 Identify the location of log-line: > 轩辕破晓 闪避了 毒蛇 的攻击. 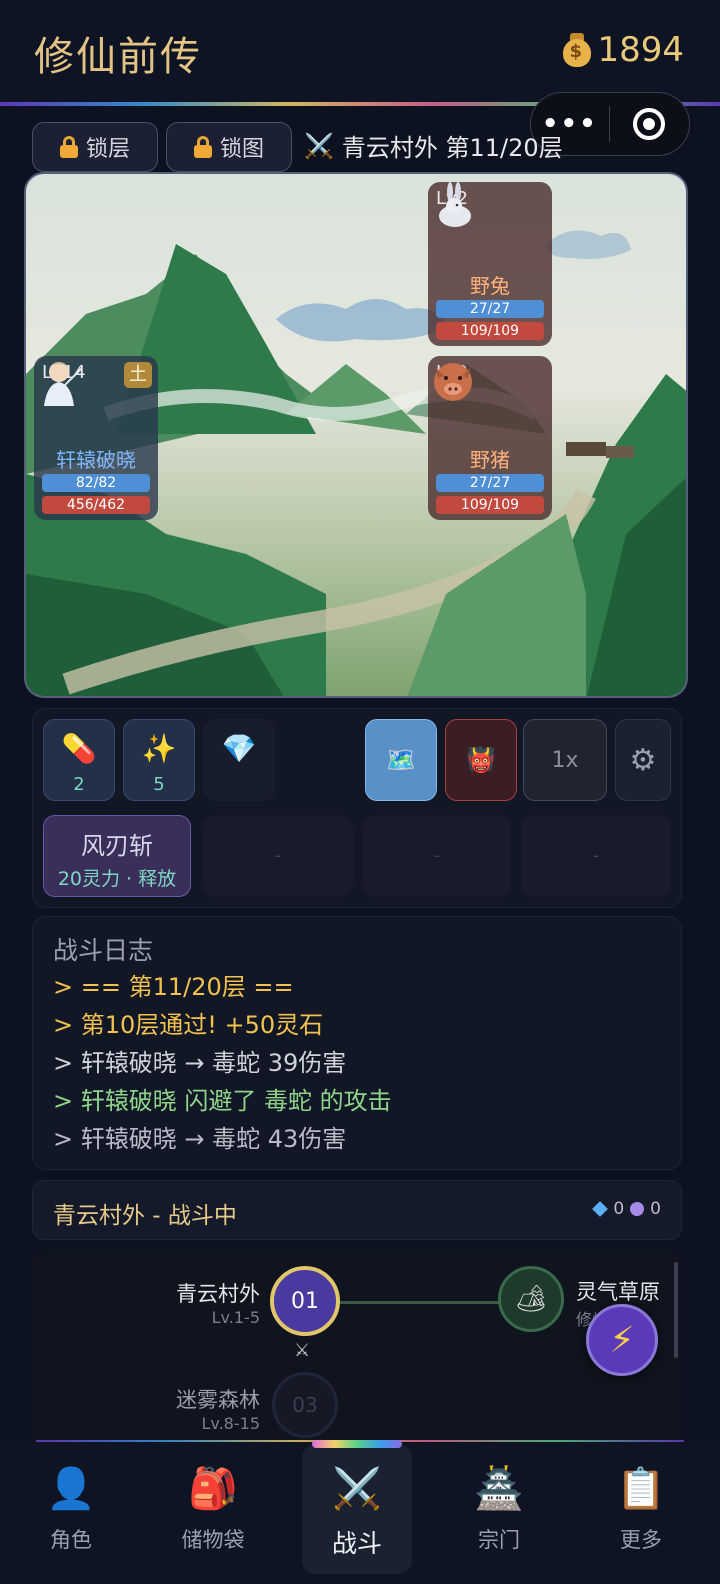
(222, 1101).